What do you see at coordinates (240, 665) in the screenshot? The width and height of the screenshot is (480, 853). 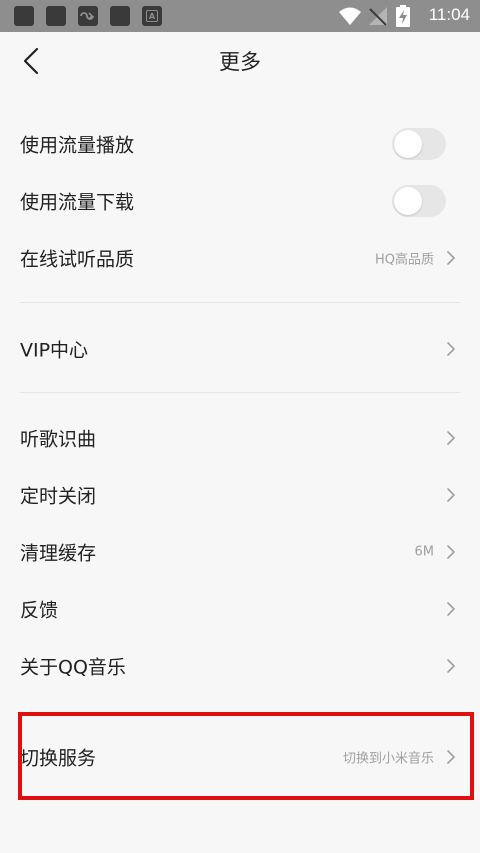 I see `setting-about: 关于QQ音乐` at bounding box center [240, 665].